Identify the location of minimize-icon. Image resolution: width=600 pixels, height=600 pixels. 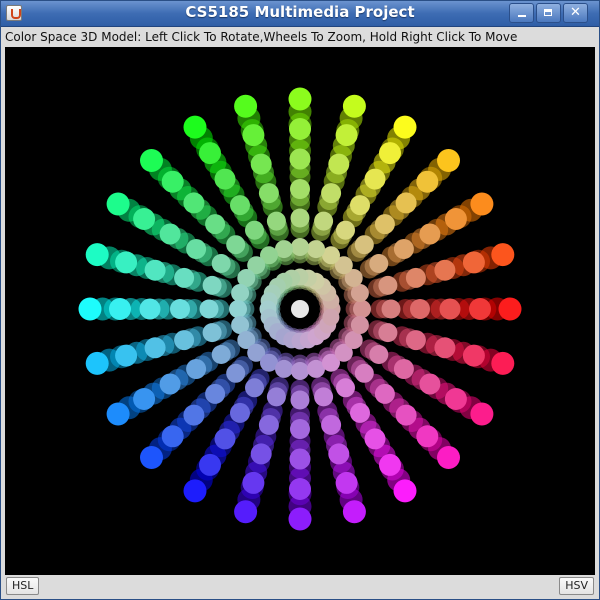
(521, 13).